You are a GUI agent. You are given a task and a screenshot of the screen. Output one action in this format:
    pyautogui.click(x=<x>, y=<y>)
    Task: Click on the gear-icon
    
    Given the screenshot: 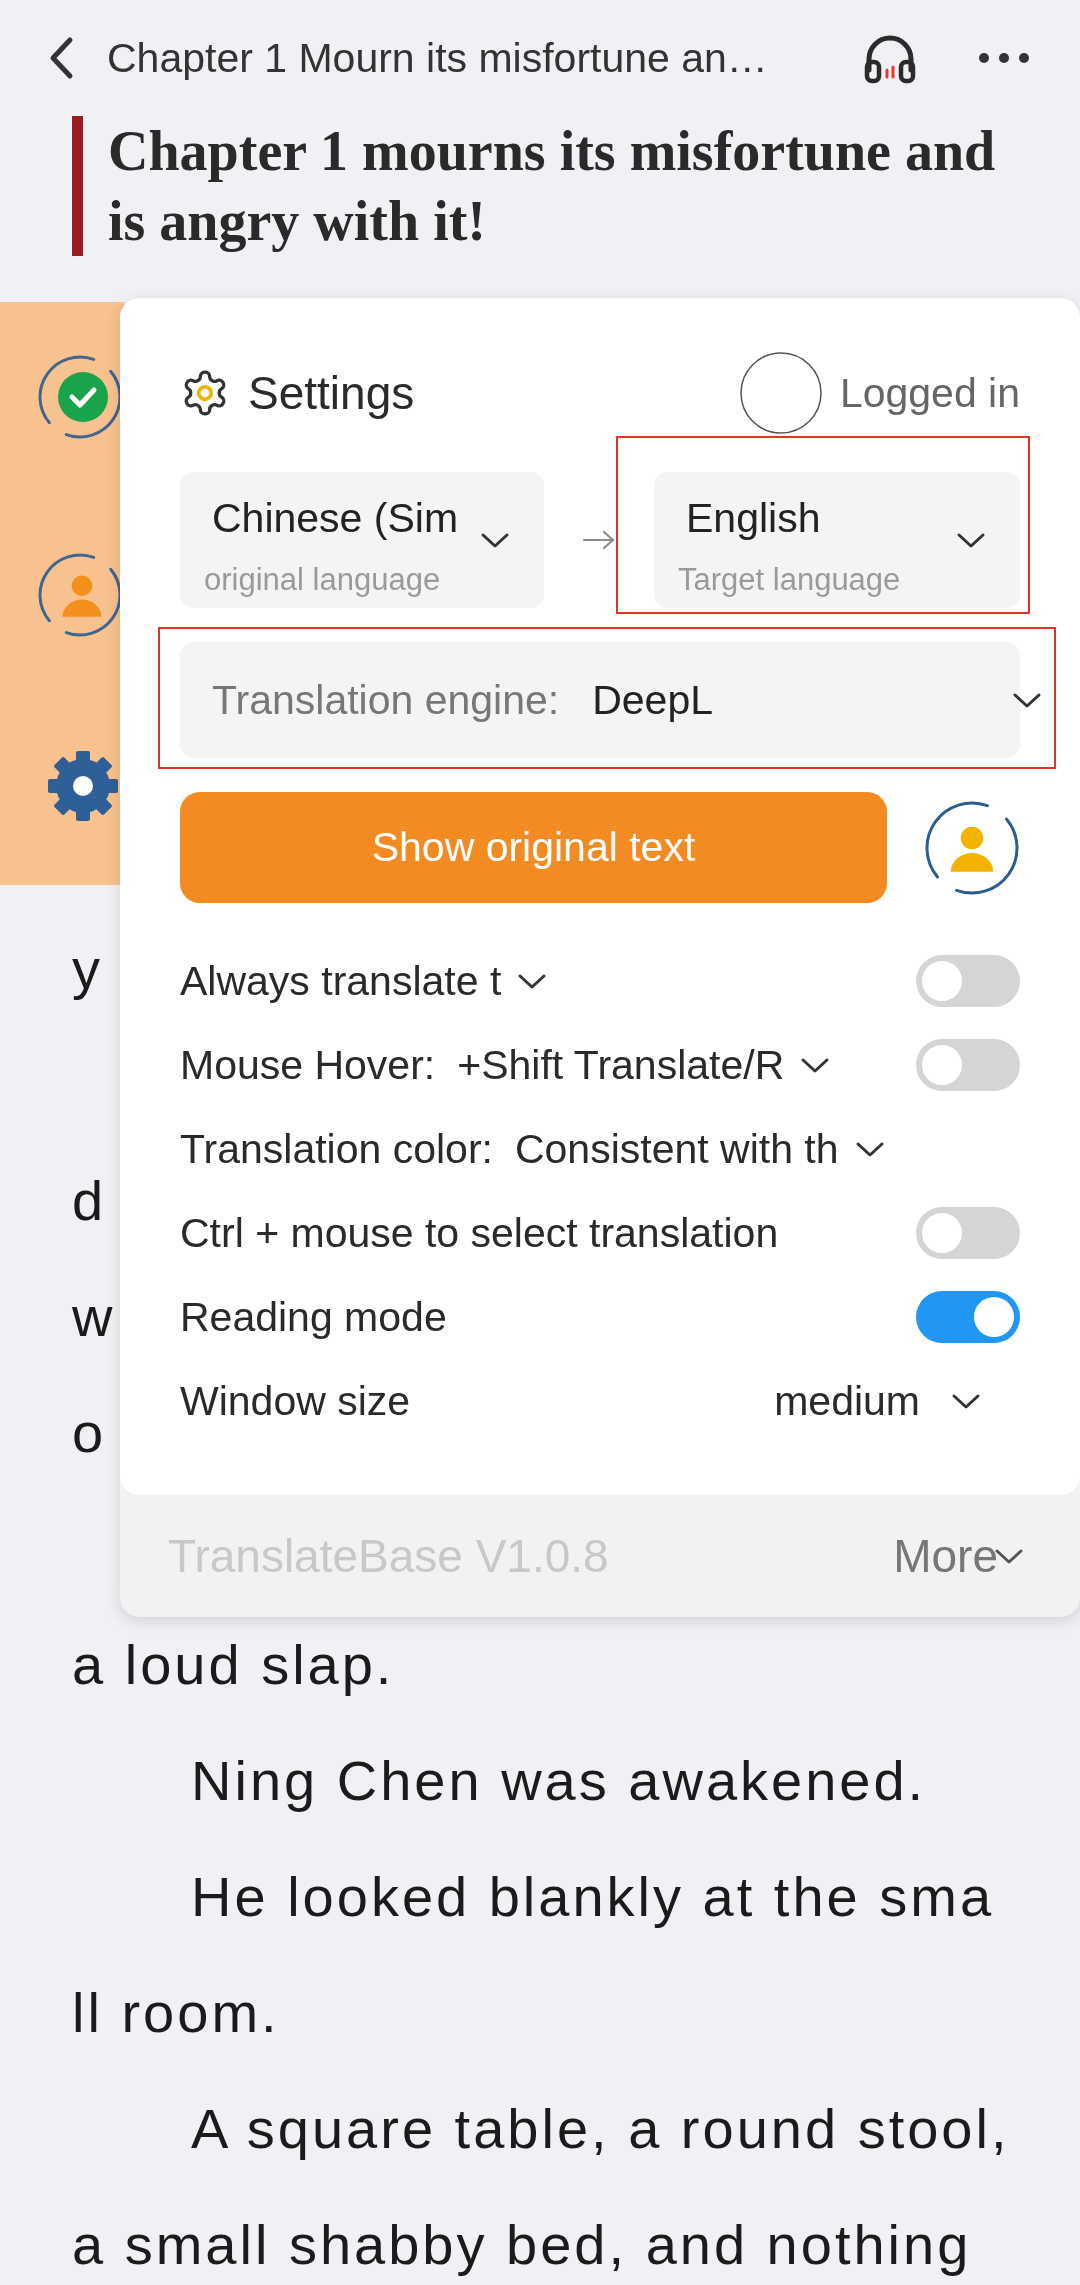 What is the action you would take?
    pyautogui.click(x=82, y=786)
    